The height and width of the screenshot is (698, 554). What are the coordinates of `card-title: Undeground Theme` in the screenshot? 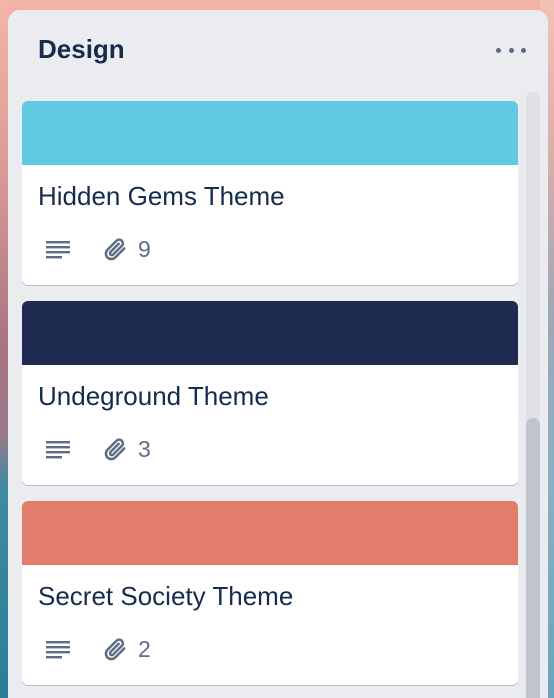 It's located at (153, 396).